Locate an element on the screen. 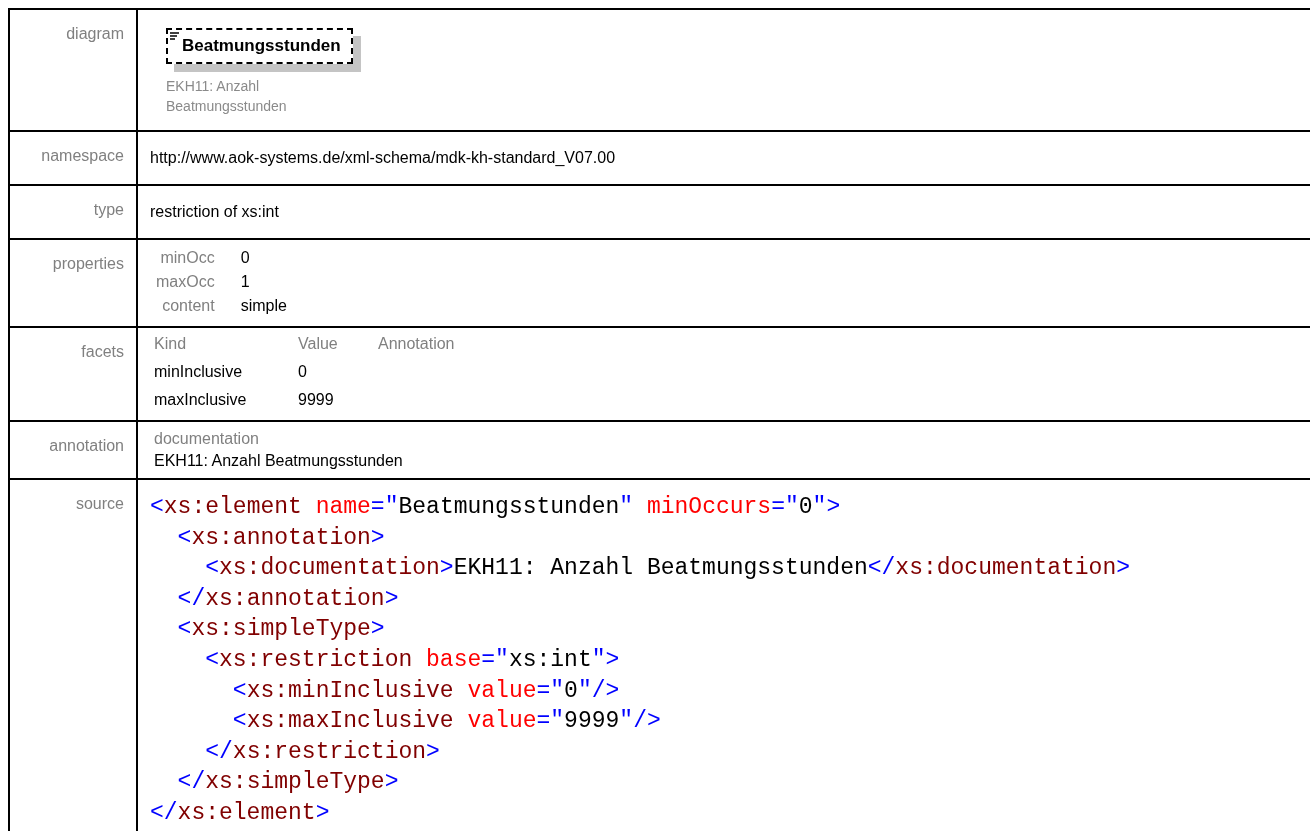  row-label: source is located at coordinates (99, 503).